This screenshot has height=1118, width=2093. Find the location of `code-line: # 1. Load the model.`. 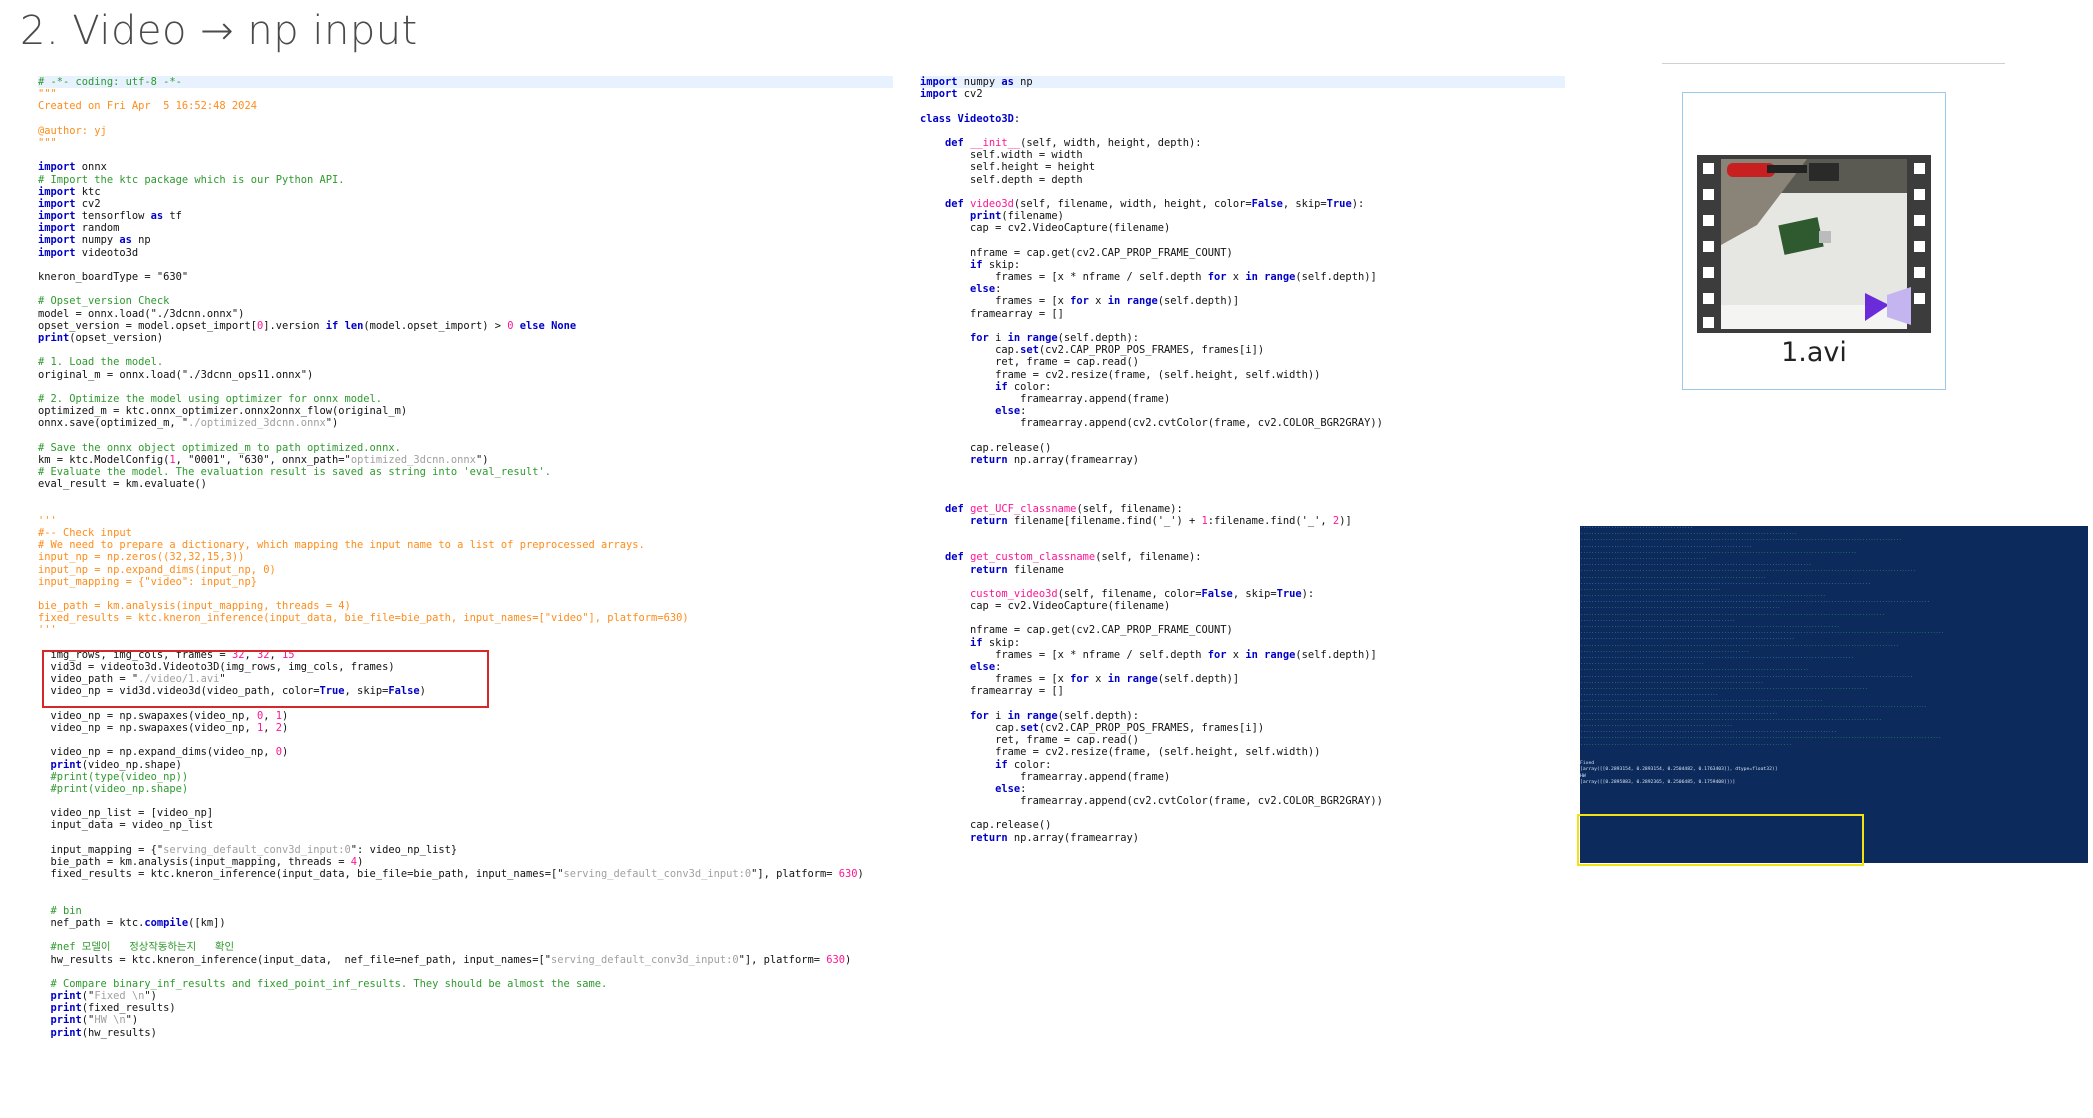

code-line: # 1. Load the model. is located at coordinates (465, 362).